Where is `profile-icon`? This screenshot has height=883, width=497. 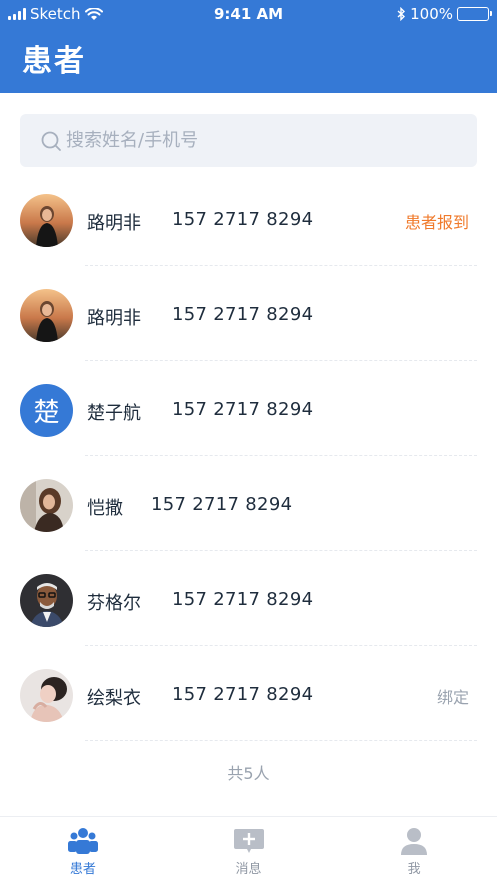 profile-icon is located at coordinates (414, 841).